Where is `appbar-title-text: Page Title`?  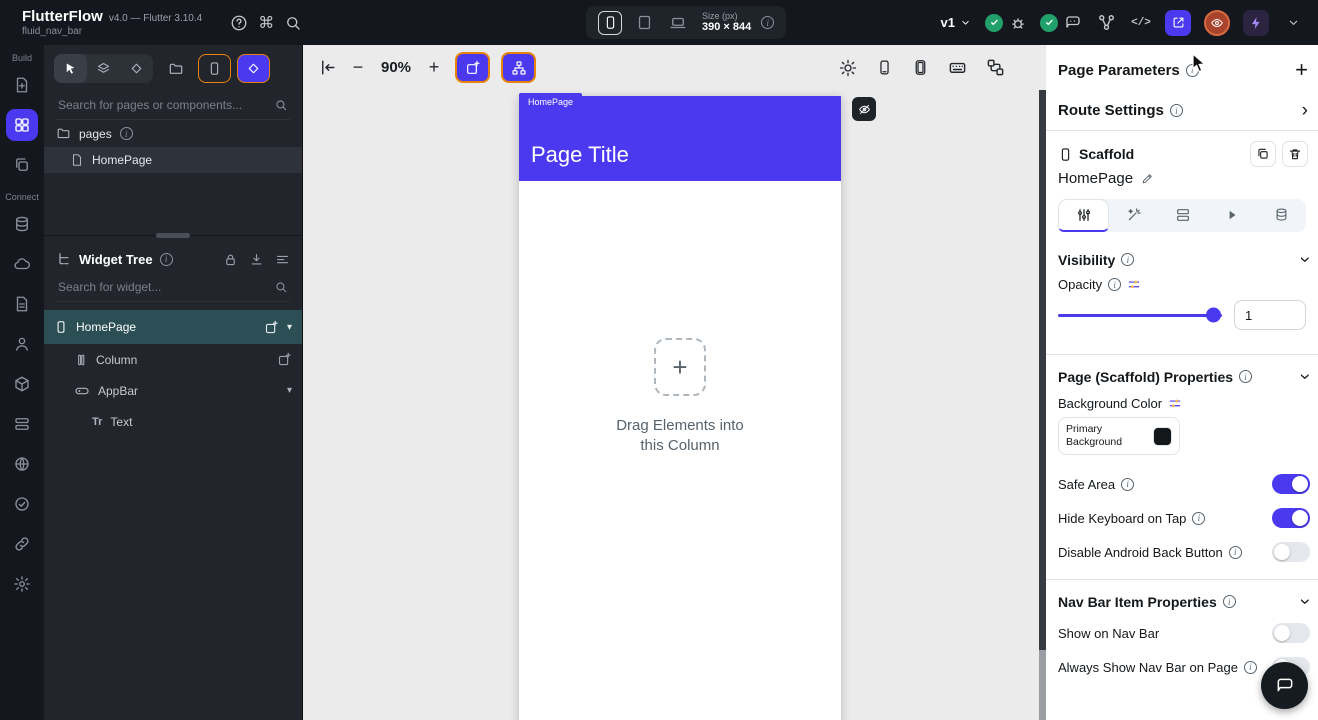 appbar-title-text: Page Title is located at coordinates (580, 155).